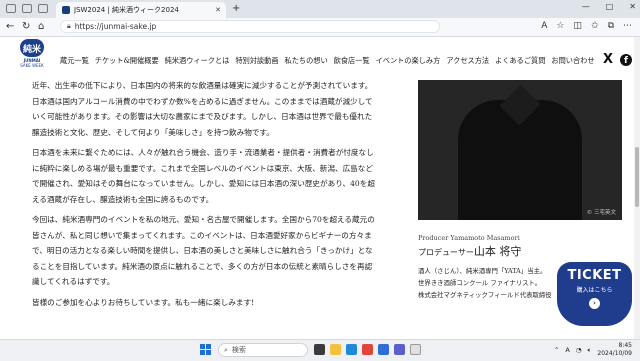 The height and width of the screenshot is (361, 640). Describe the element at coordinates (594, 303) in the screenshot. I see `ticket-arrow-icon: ›` at that location.